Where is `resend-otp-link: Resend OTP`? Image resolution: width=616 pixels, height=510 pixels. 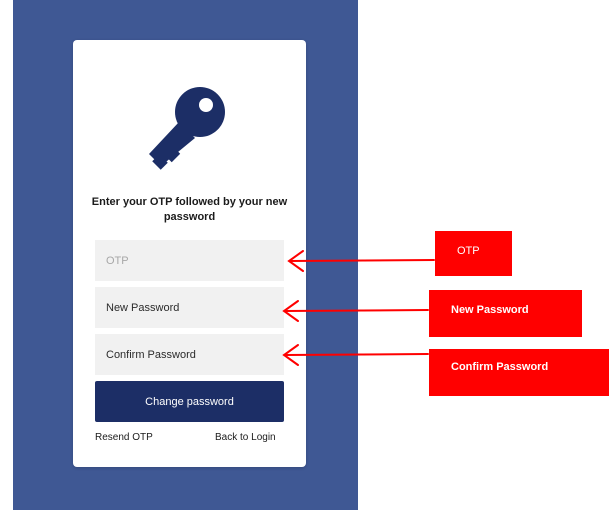 resend-otp-link: Resend OTP is located at coordinates (124, 437).